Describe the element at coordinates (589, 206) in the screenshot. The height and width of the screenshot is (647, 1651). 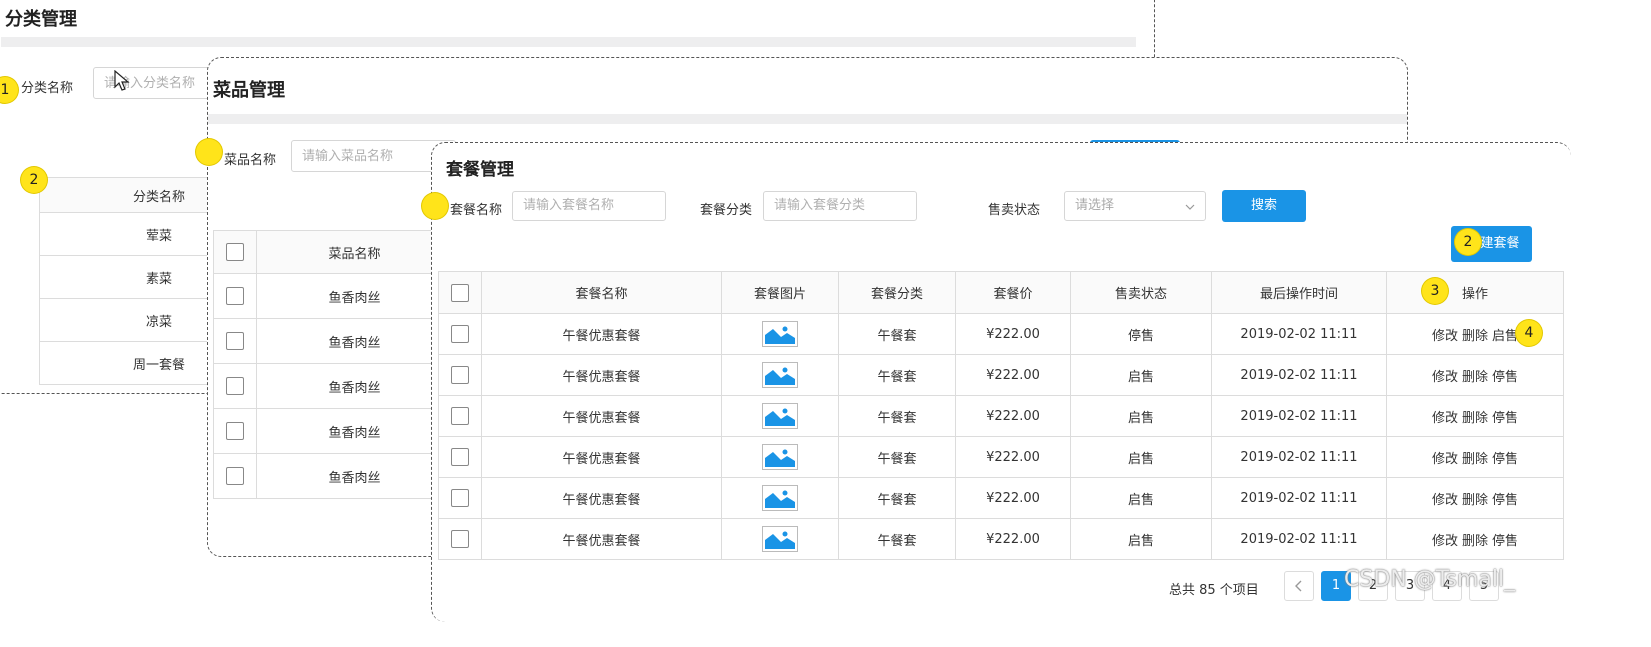
I see `setmeal-name-input` at that location.